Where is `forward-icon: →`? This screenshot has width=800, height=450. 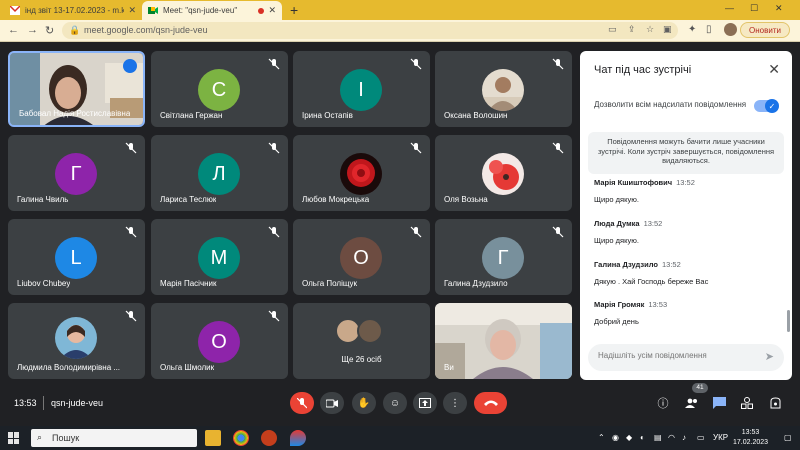
forward-icon: → is located at coordinates (32, 30).